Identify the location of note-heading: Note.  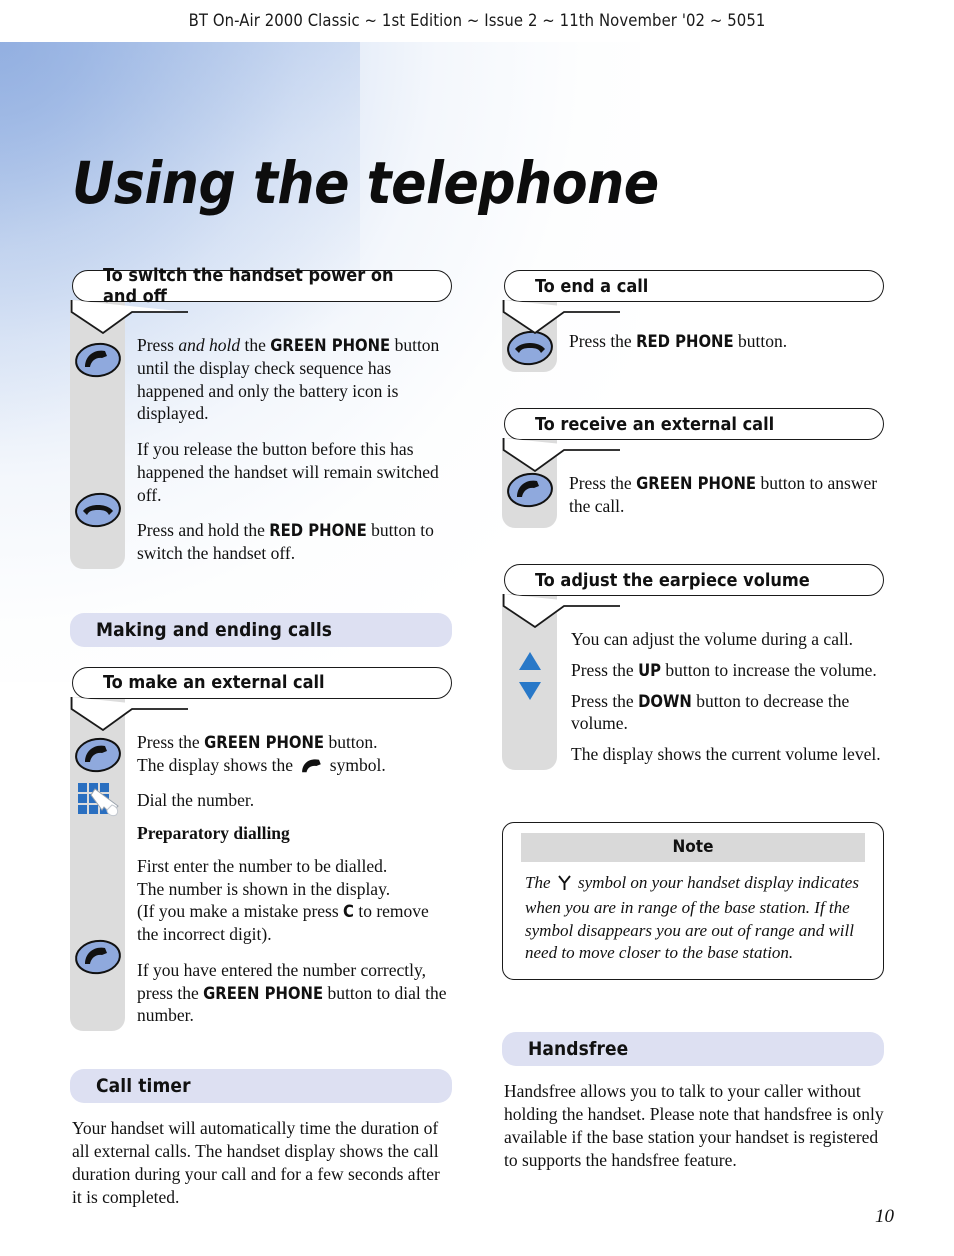
(693, 847).